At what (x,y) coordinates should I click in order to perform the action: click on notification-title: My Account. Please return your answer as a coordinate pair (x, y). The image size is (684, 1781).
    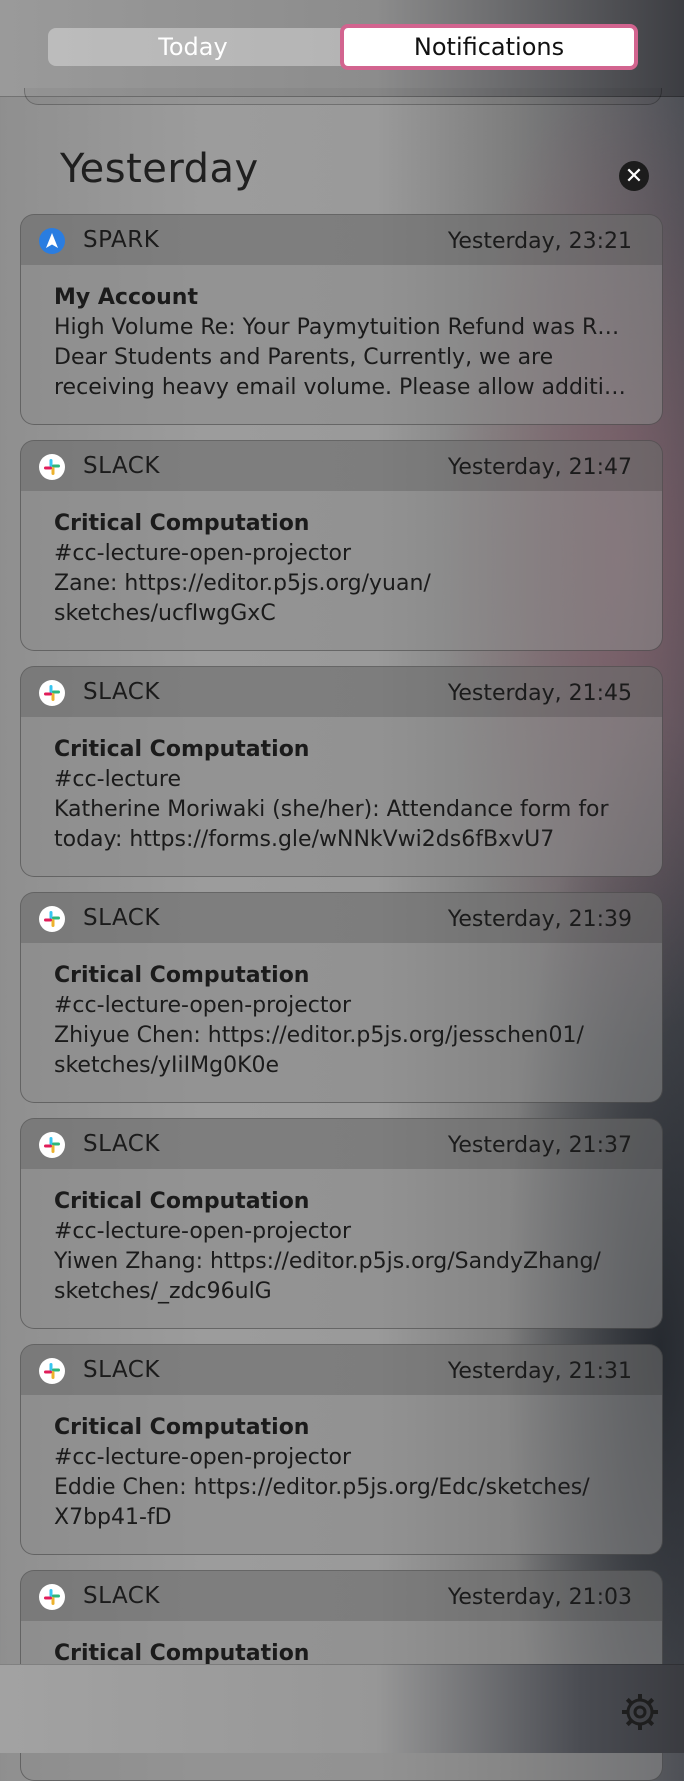
    Looking at the image, I should click on (126, 297).